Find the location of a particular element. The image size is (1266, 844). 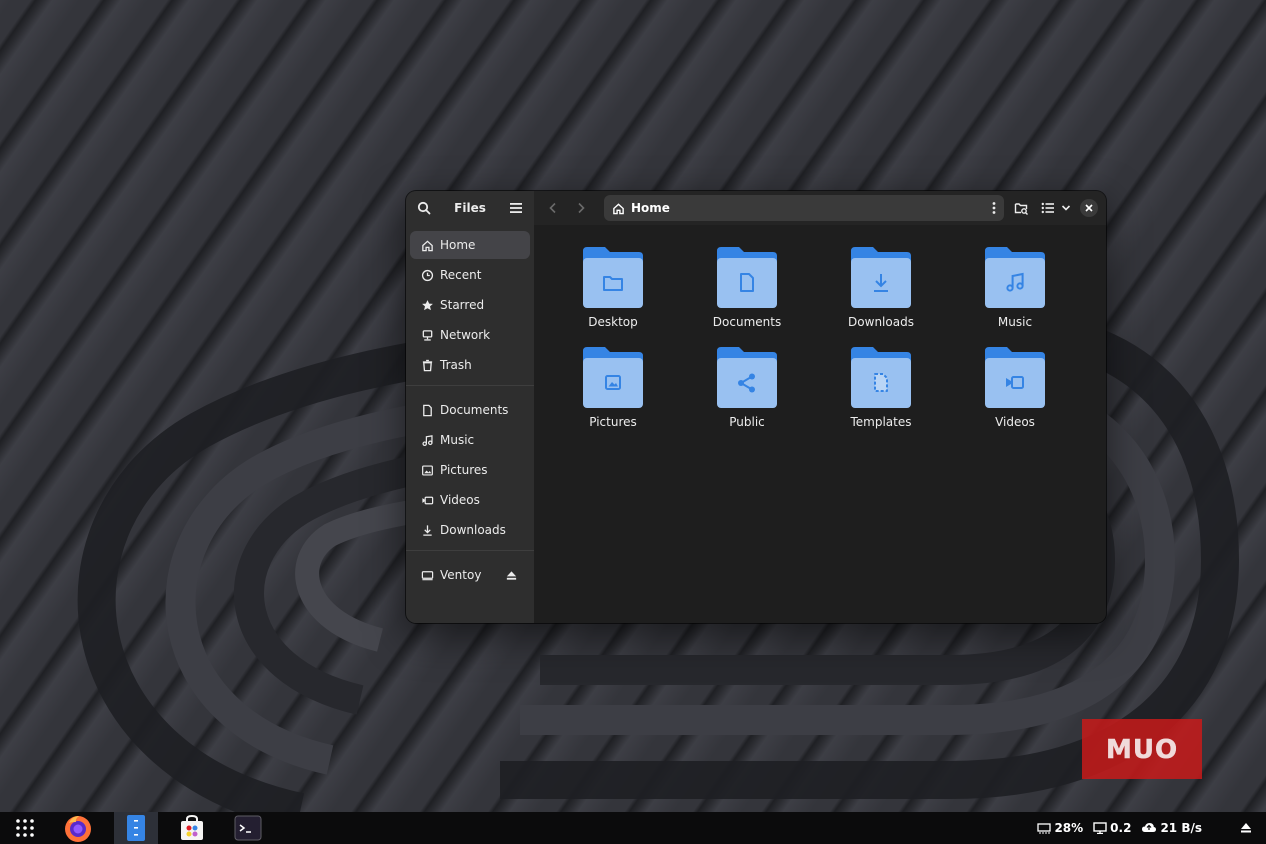

folder-label: Music is located at coordinates (1015, 322).